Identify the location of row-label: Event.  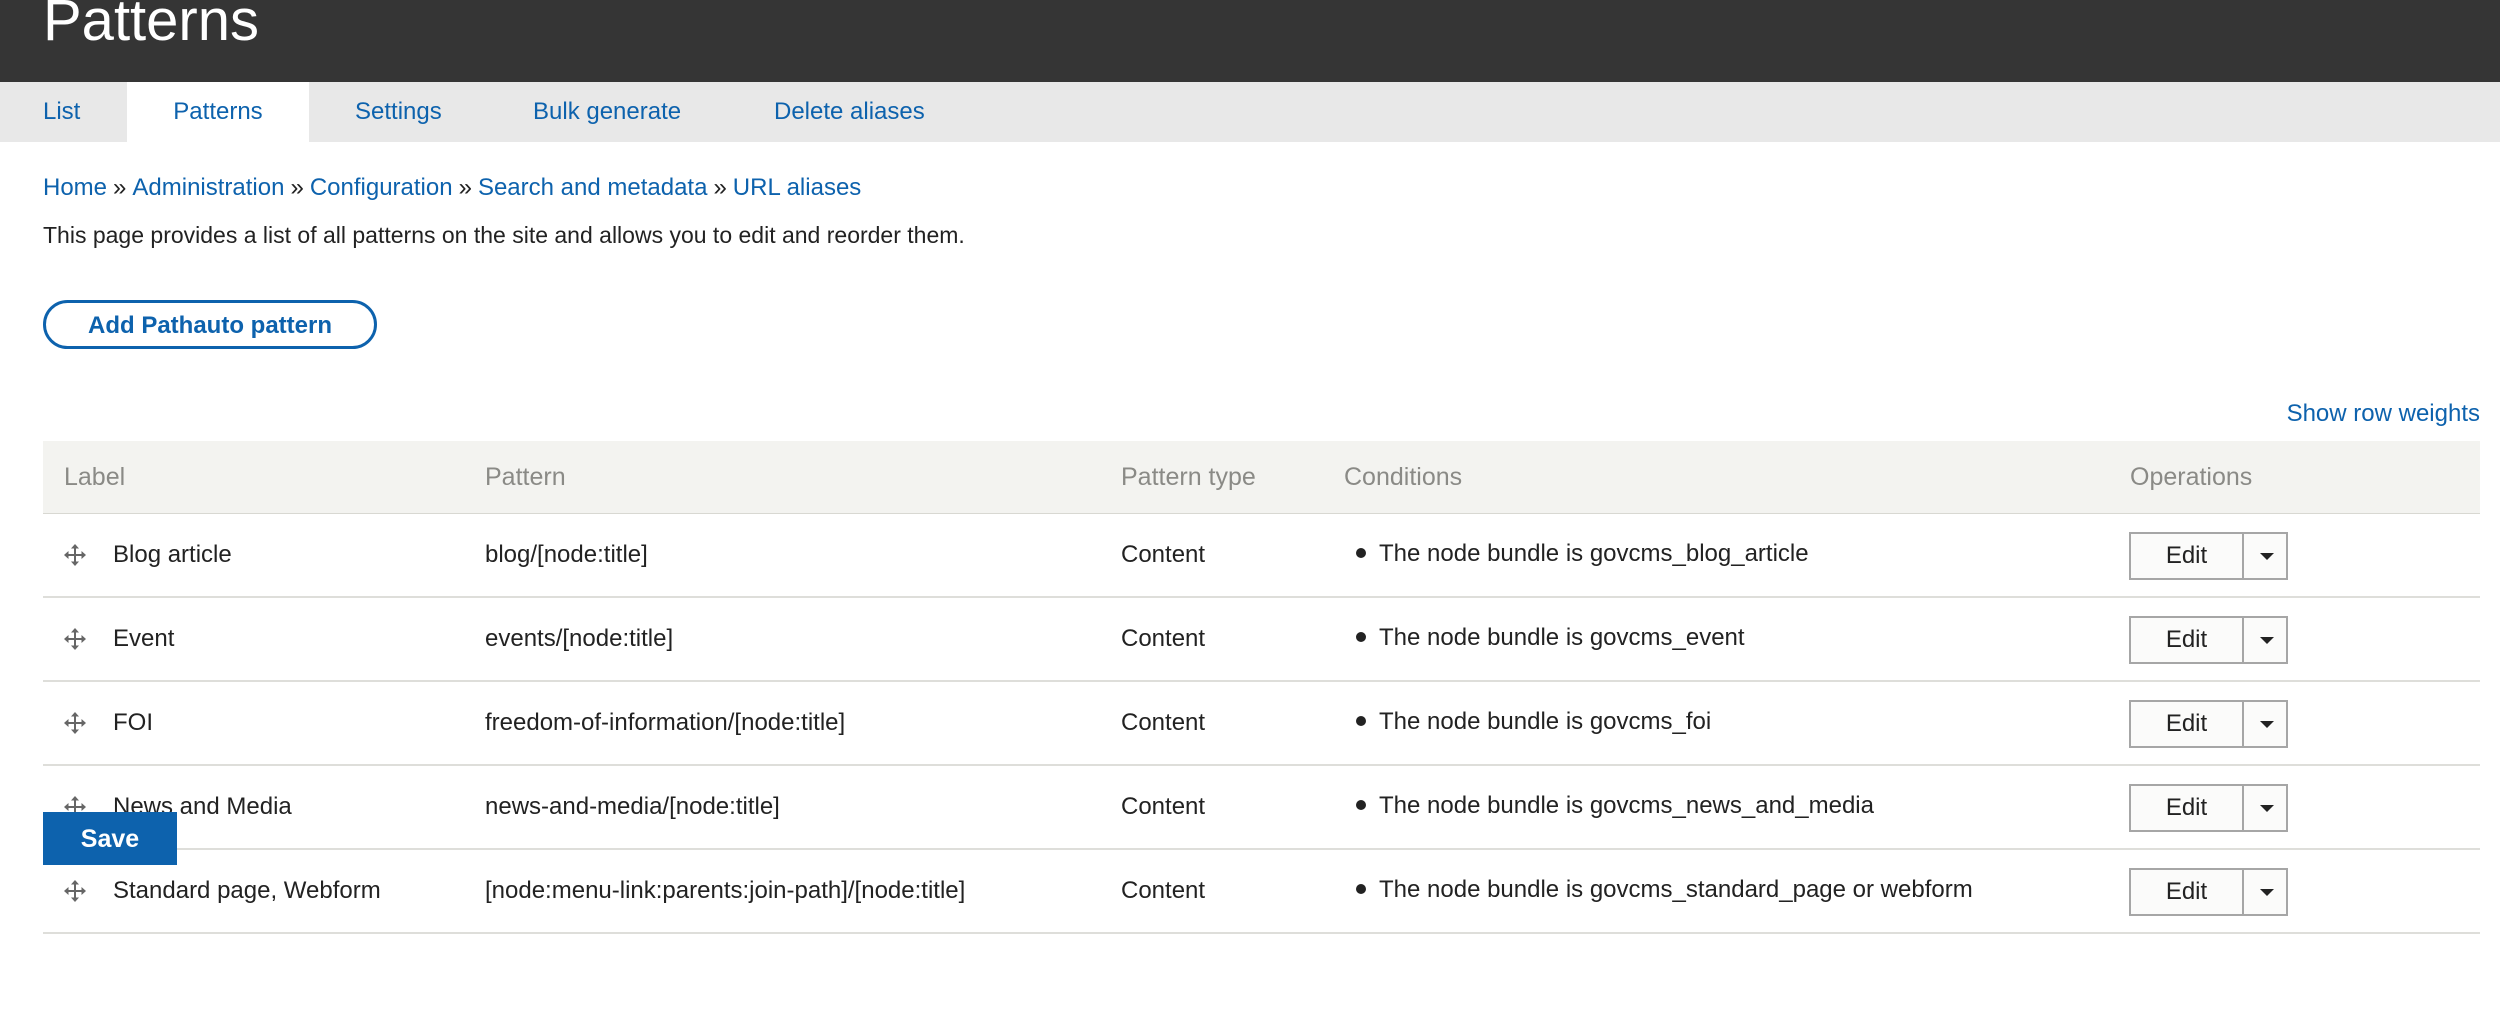
(144, 638).